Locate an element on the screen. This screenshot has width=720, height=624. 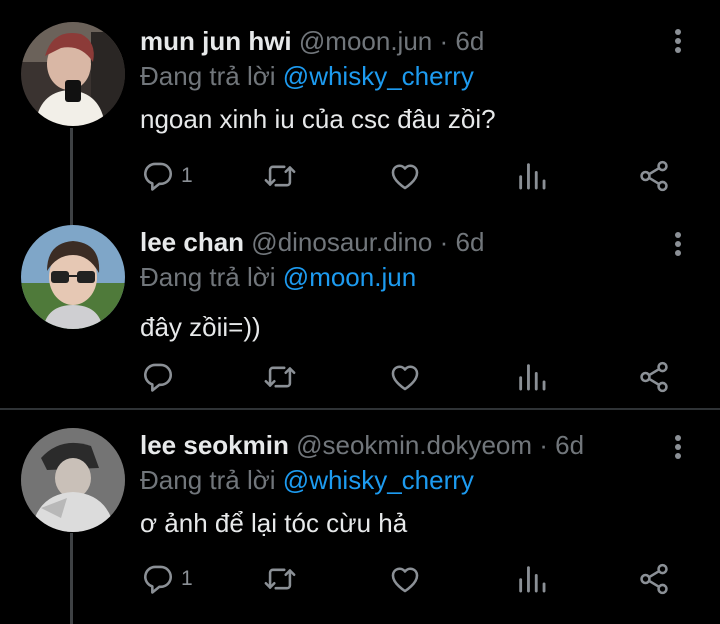
reply-button is located at coordinates (161, 377).